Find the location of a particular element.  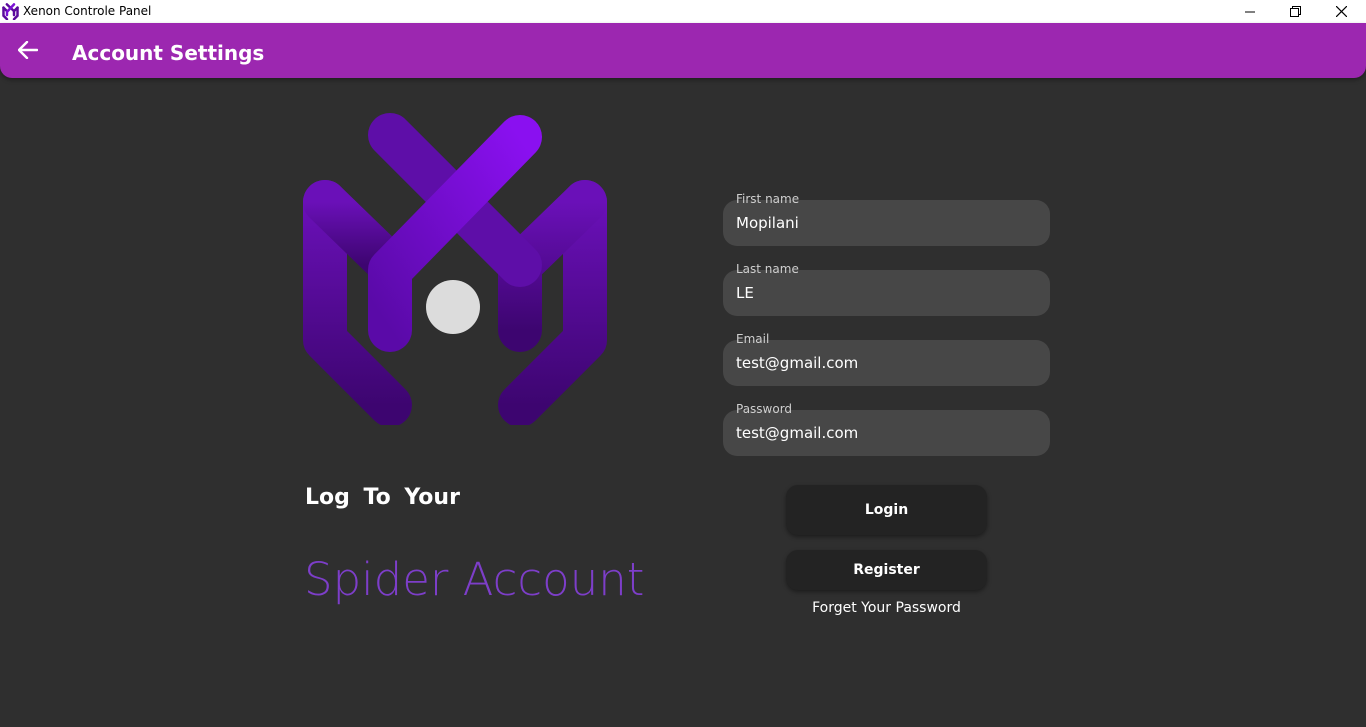

first-name-field: First name is located at coordinates (886, 219).